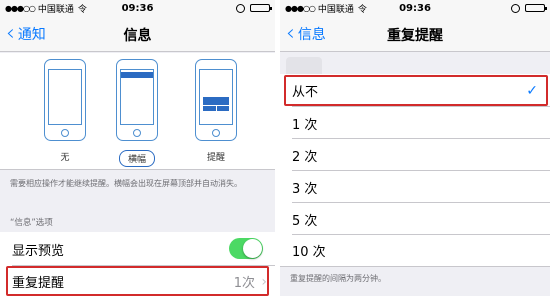 The image size is (550, 296). I want to click on repeat-option-row: 5 次, so click(415, 219).